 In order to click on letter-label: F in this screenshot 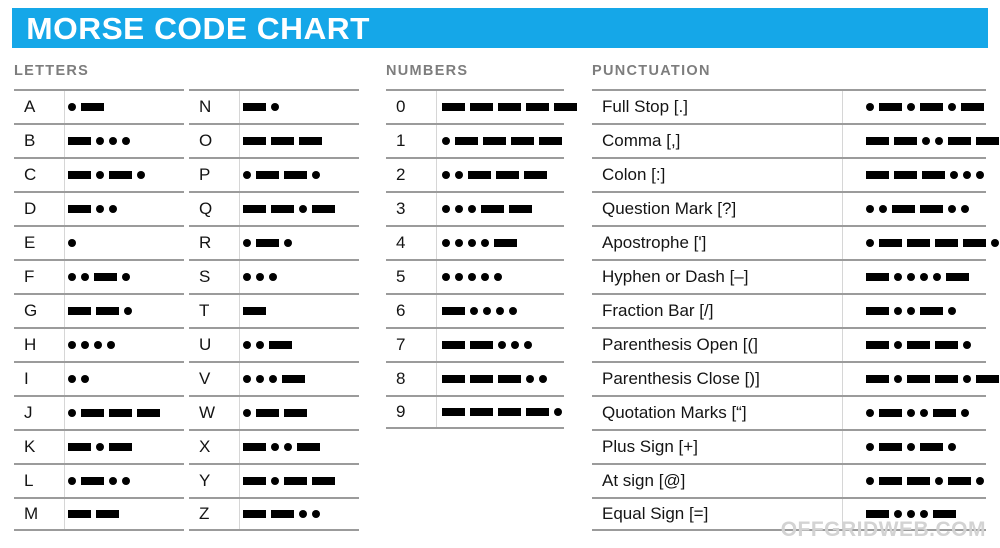, I will do `click(29, 276)`.